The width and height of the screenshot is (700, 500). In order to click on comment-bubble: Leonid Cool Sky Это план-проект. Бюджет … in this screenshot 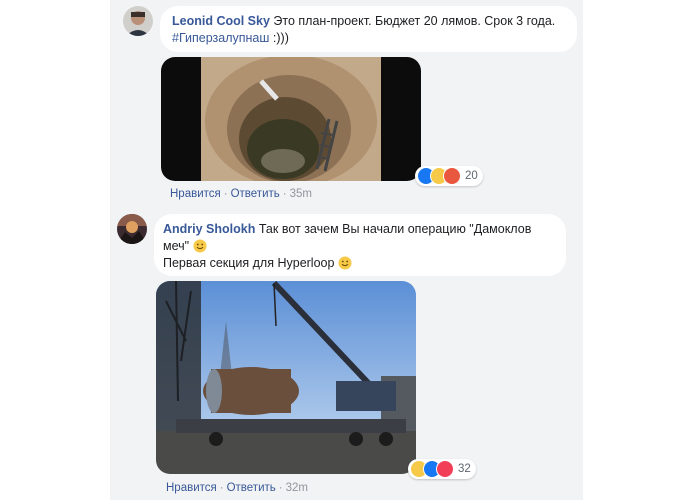, I will do `click(368, 29)`.